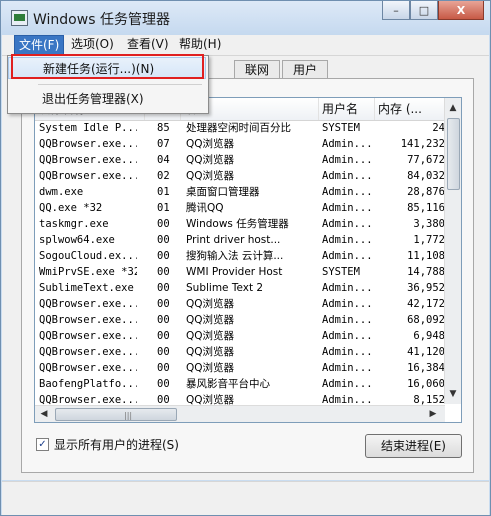 This screenshot has width=491, height=516. Describe the element at coordinates (148, 44) in the screenshot. I see `menu-view: 查看(V)` at that location.